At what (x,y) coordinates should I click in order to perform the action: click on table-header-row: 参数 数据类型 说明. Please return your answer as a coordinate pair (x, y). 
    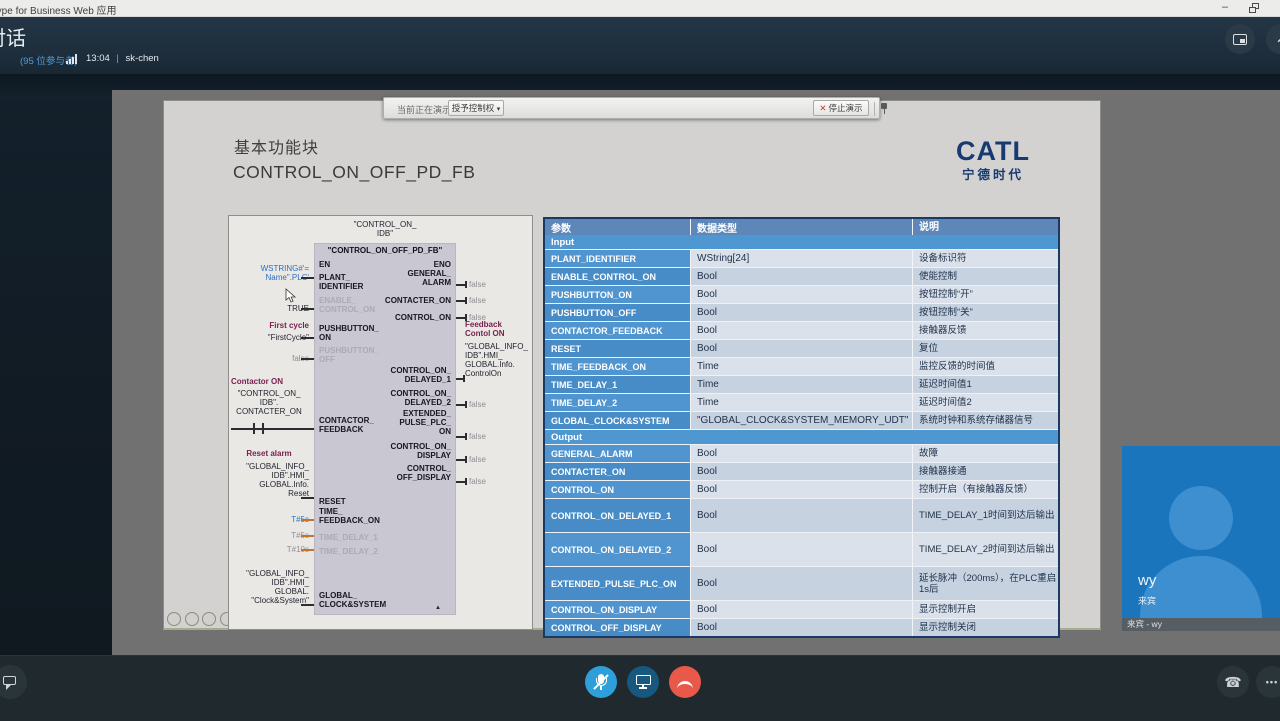
    Looking at the image, I should click on (801, 227).